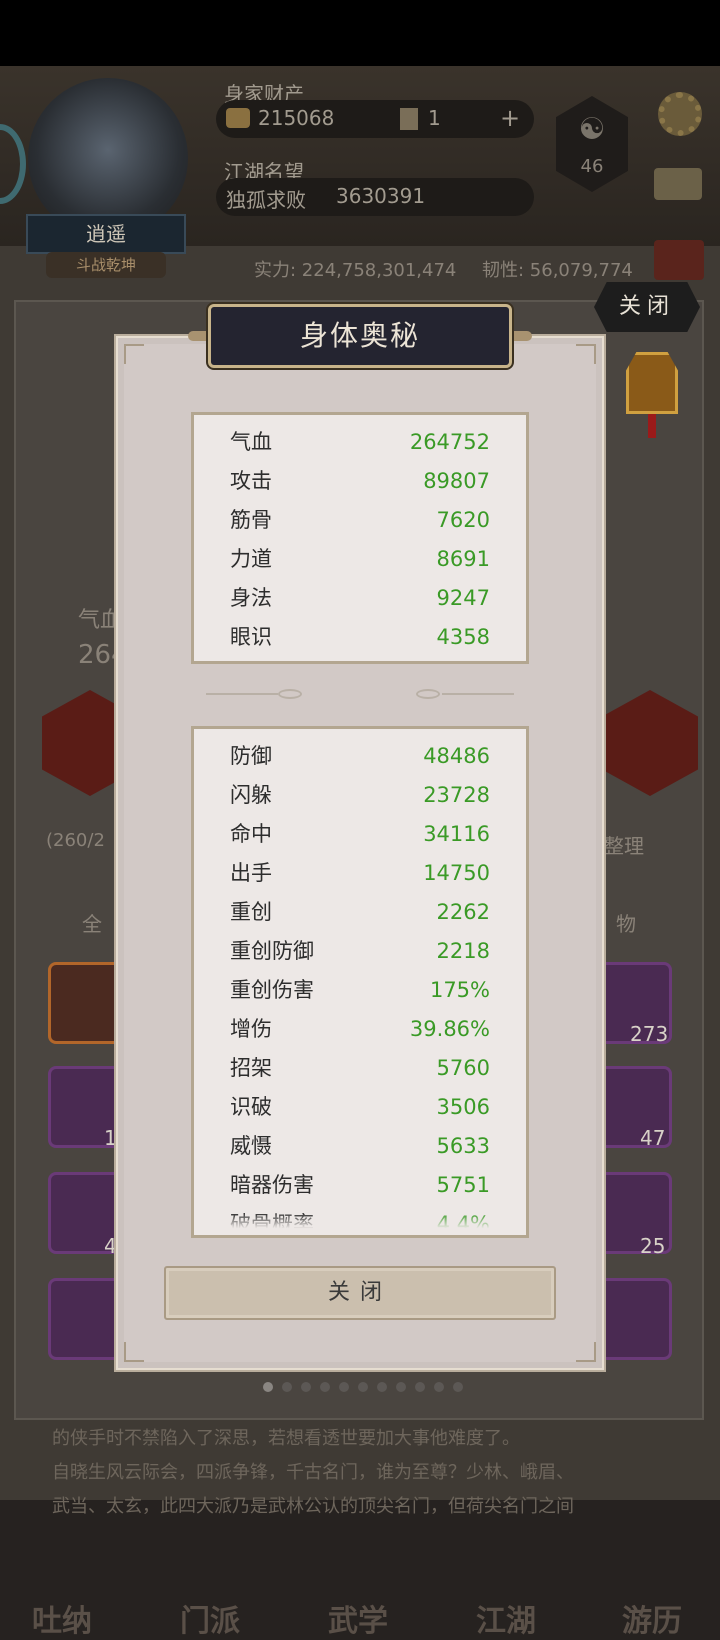 The width and height of the screenshot is (720, 1640). I want to click on stat-name: 筋骨, so click(251, 520).